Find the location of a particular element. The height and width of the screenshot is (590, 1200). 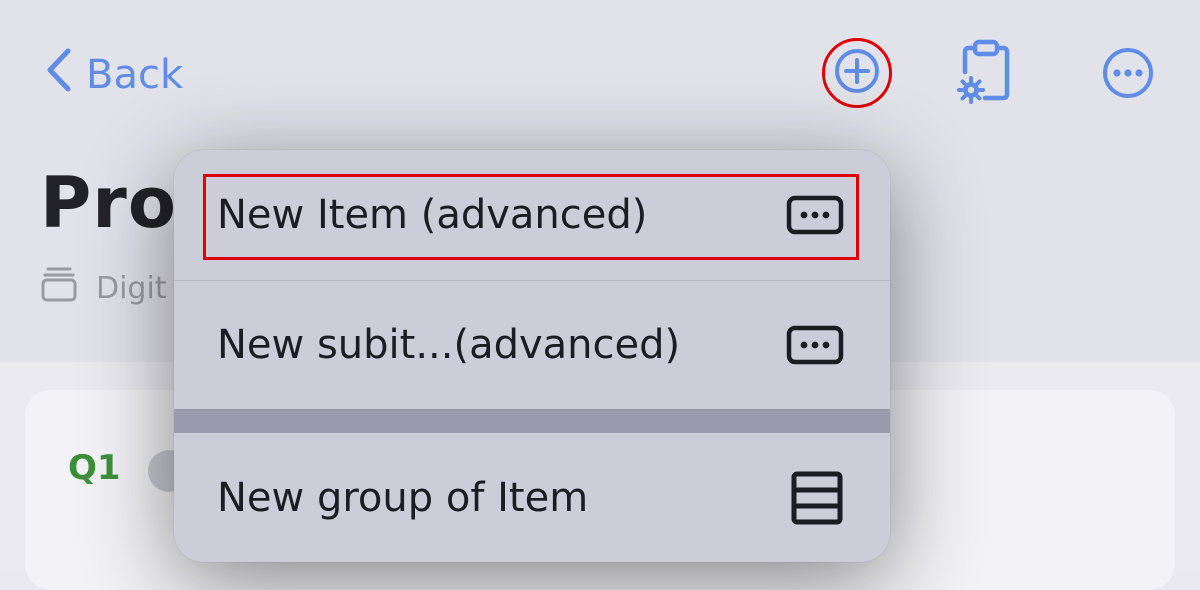

menu-item-new-group-of-item: New group of Item is located at coordinates (532, 497).